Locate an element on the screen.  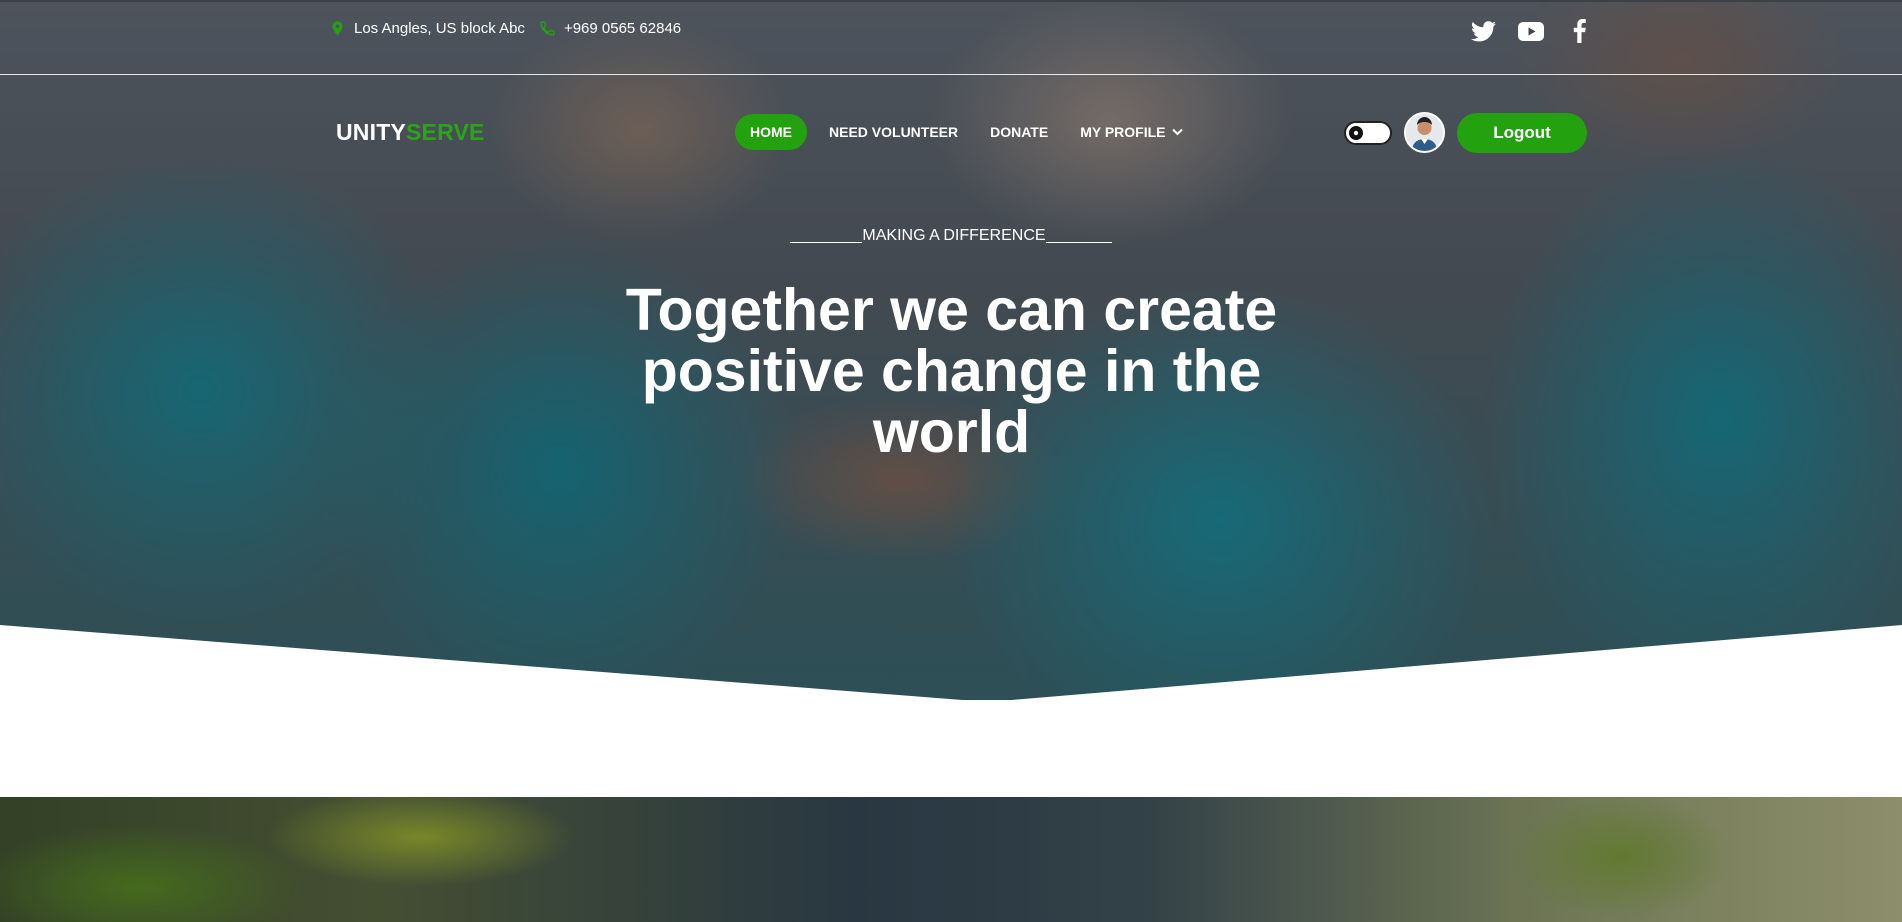
next-section-image is located at coordinates (951, 859).